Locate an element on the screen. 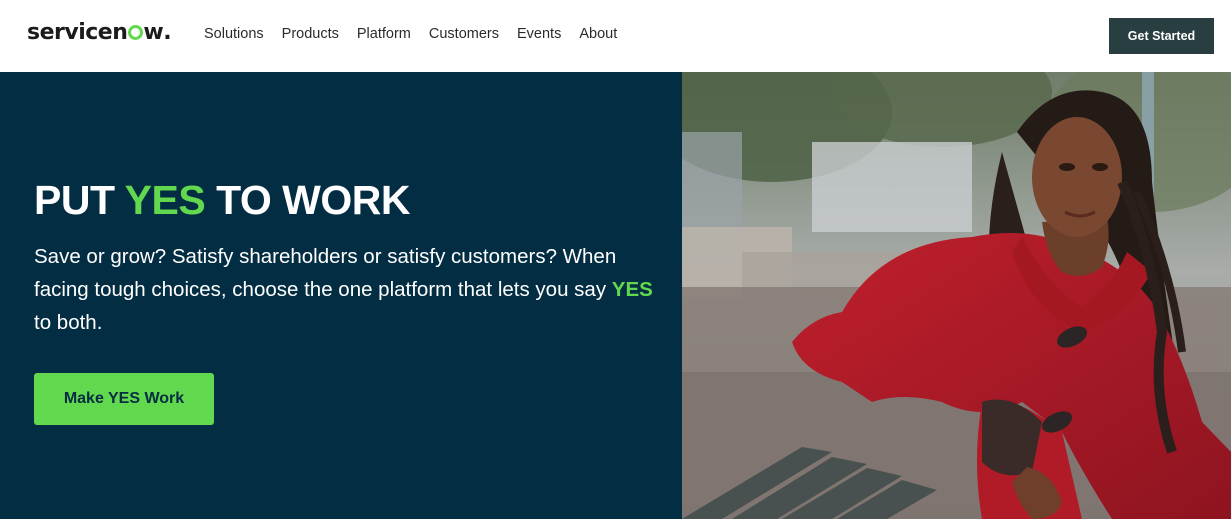 The height and width of the screenshot is (519, 1231). headline-part-1: PUT is located at coordinates (79, 200).